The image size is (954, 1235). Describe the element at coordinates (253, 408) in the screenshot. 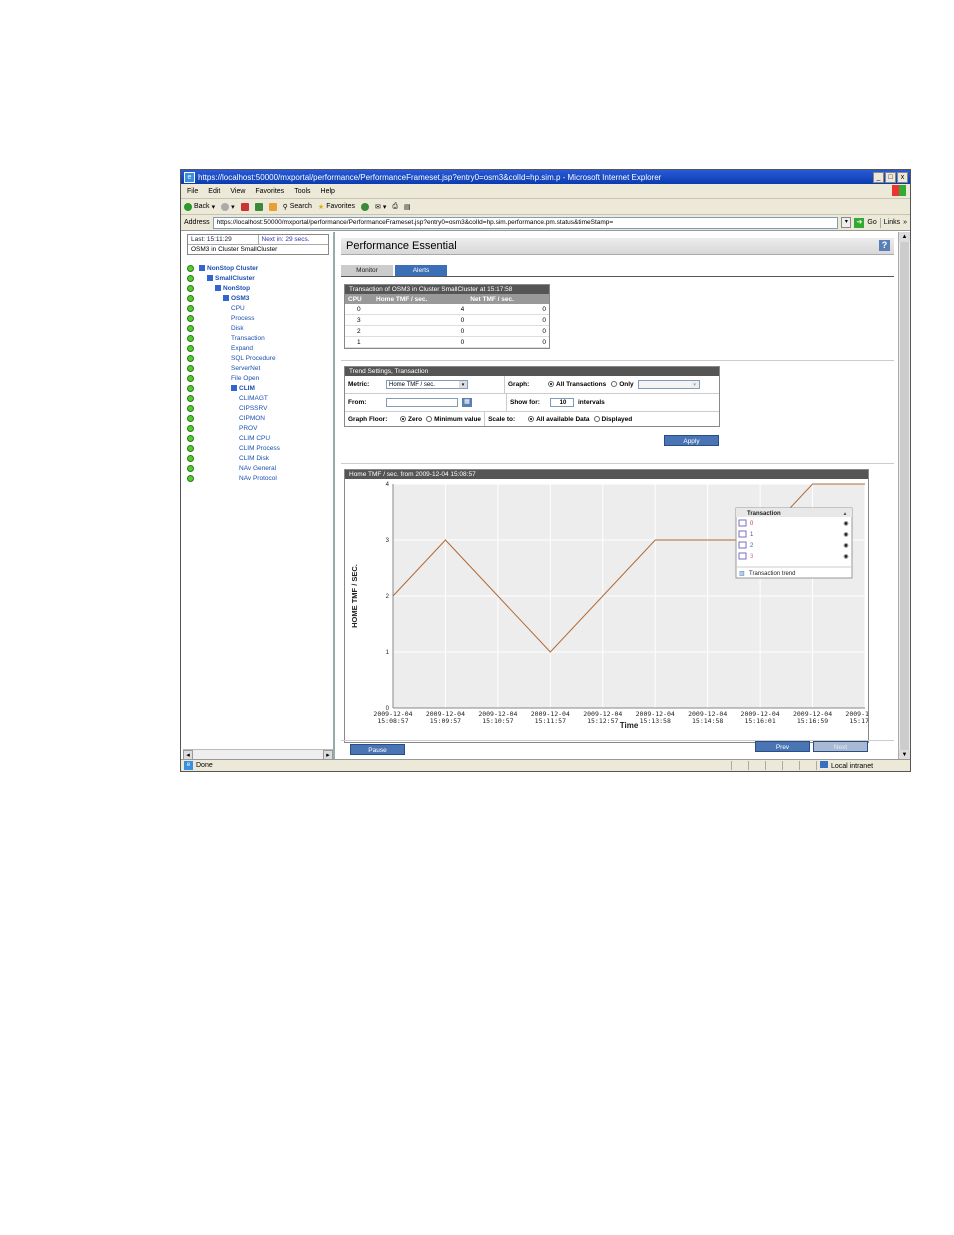

I see `tree-item-label: CIPSSRV` at that location.